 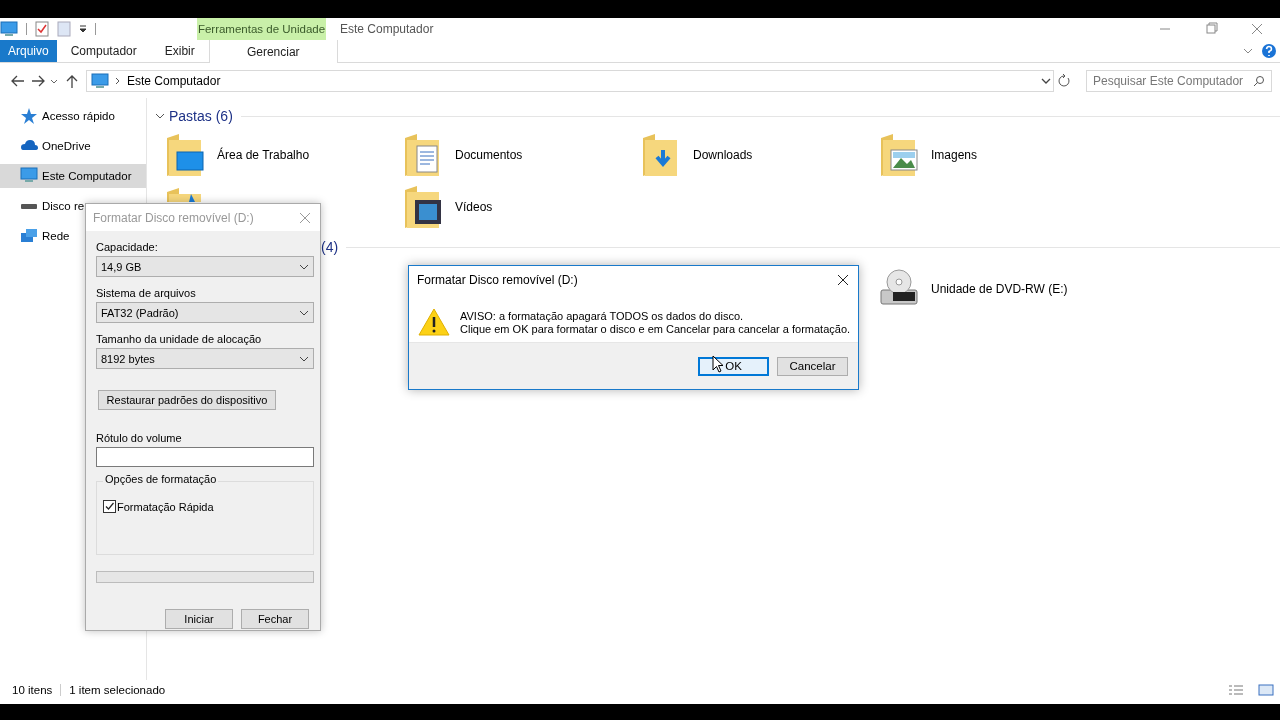 I want to click on chevron-icon, so click(x=118, y=81).